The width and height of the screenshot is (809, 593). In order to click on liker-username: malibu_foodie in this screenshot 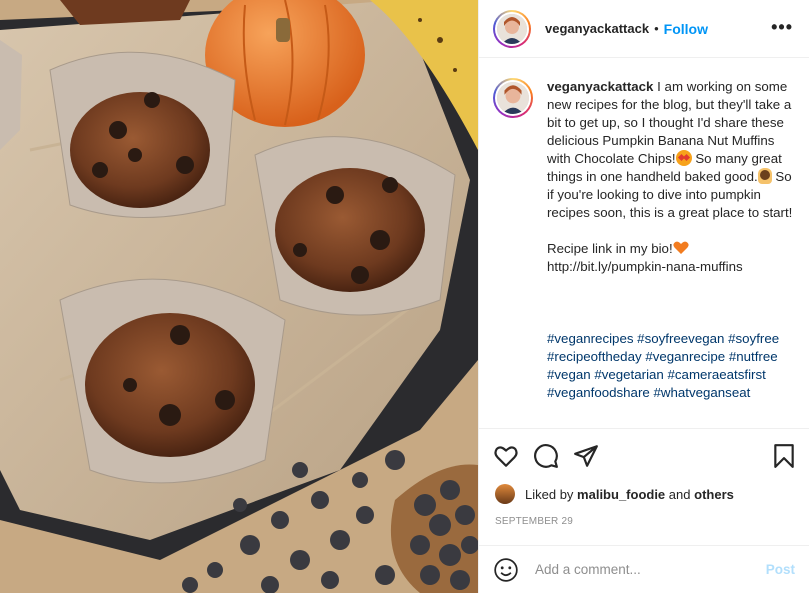, I will do `click(621, 494)`.